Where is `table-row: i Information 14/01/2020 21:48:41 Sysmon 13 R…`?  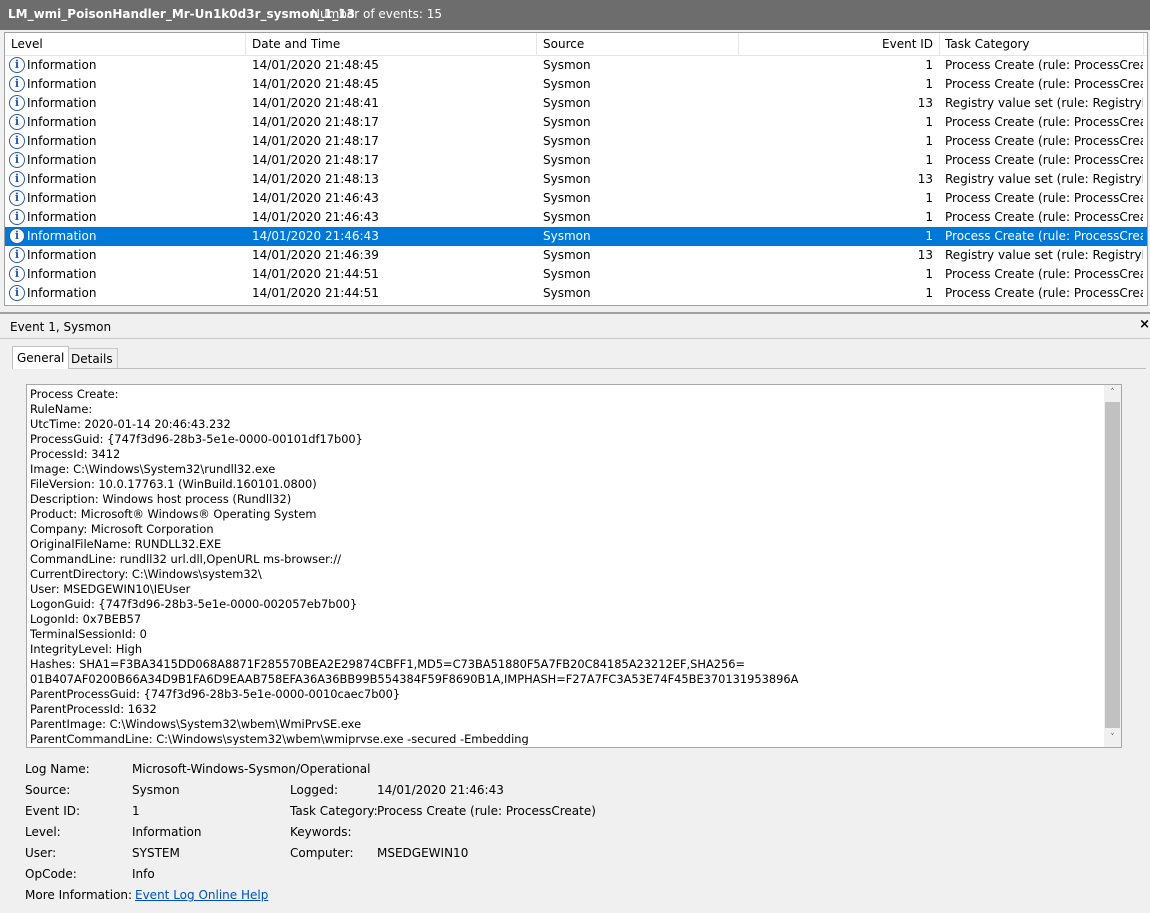
table-row: i Information 14/01/2020 21:48:41 Sysmon 13 R… is located at coordinates (576, 103).